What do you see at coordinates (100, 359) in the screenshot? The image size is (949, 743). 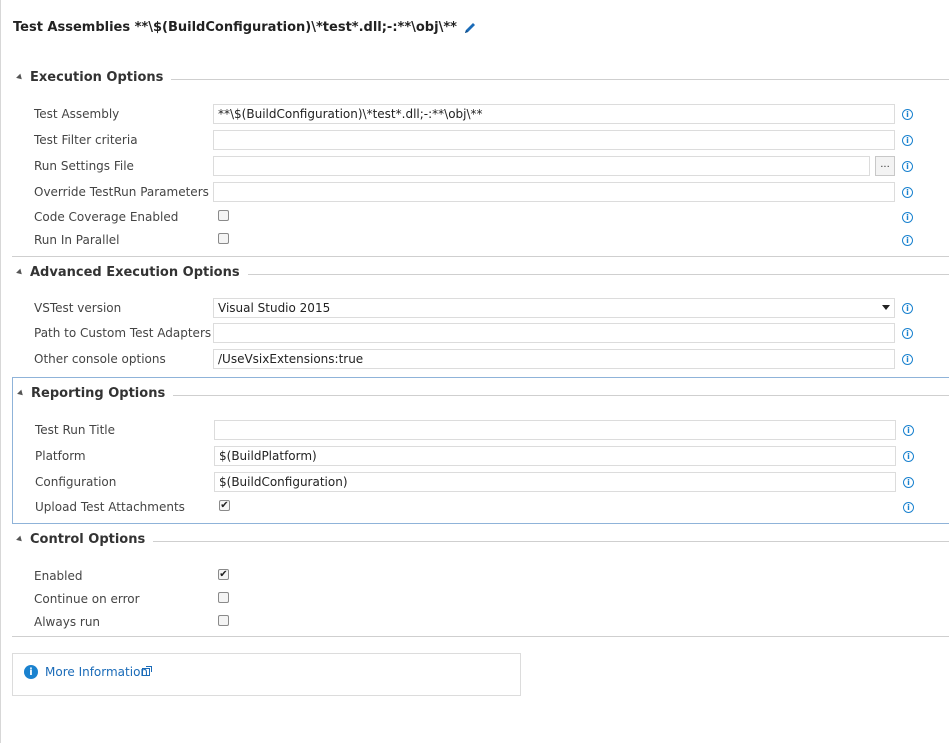 I see `console-options-label: Other console options` at bounding box center [100, 359].